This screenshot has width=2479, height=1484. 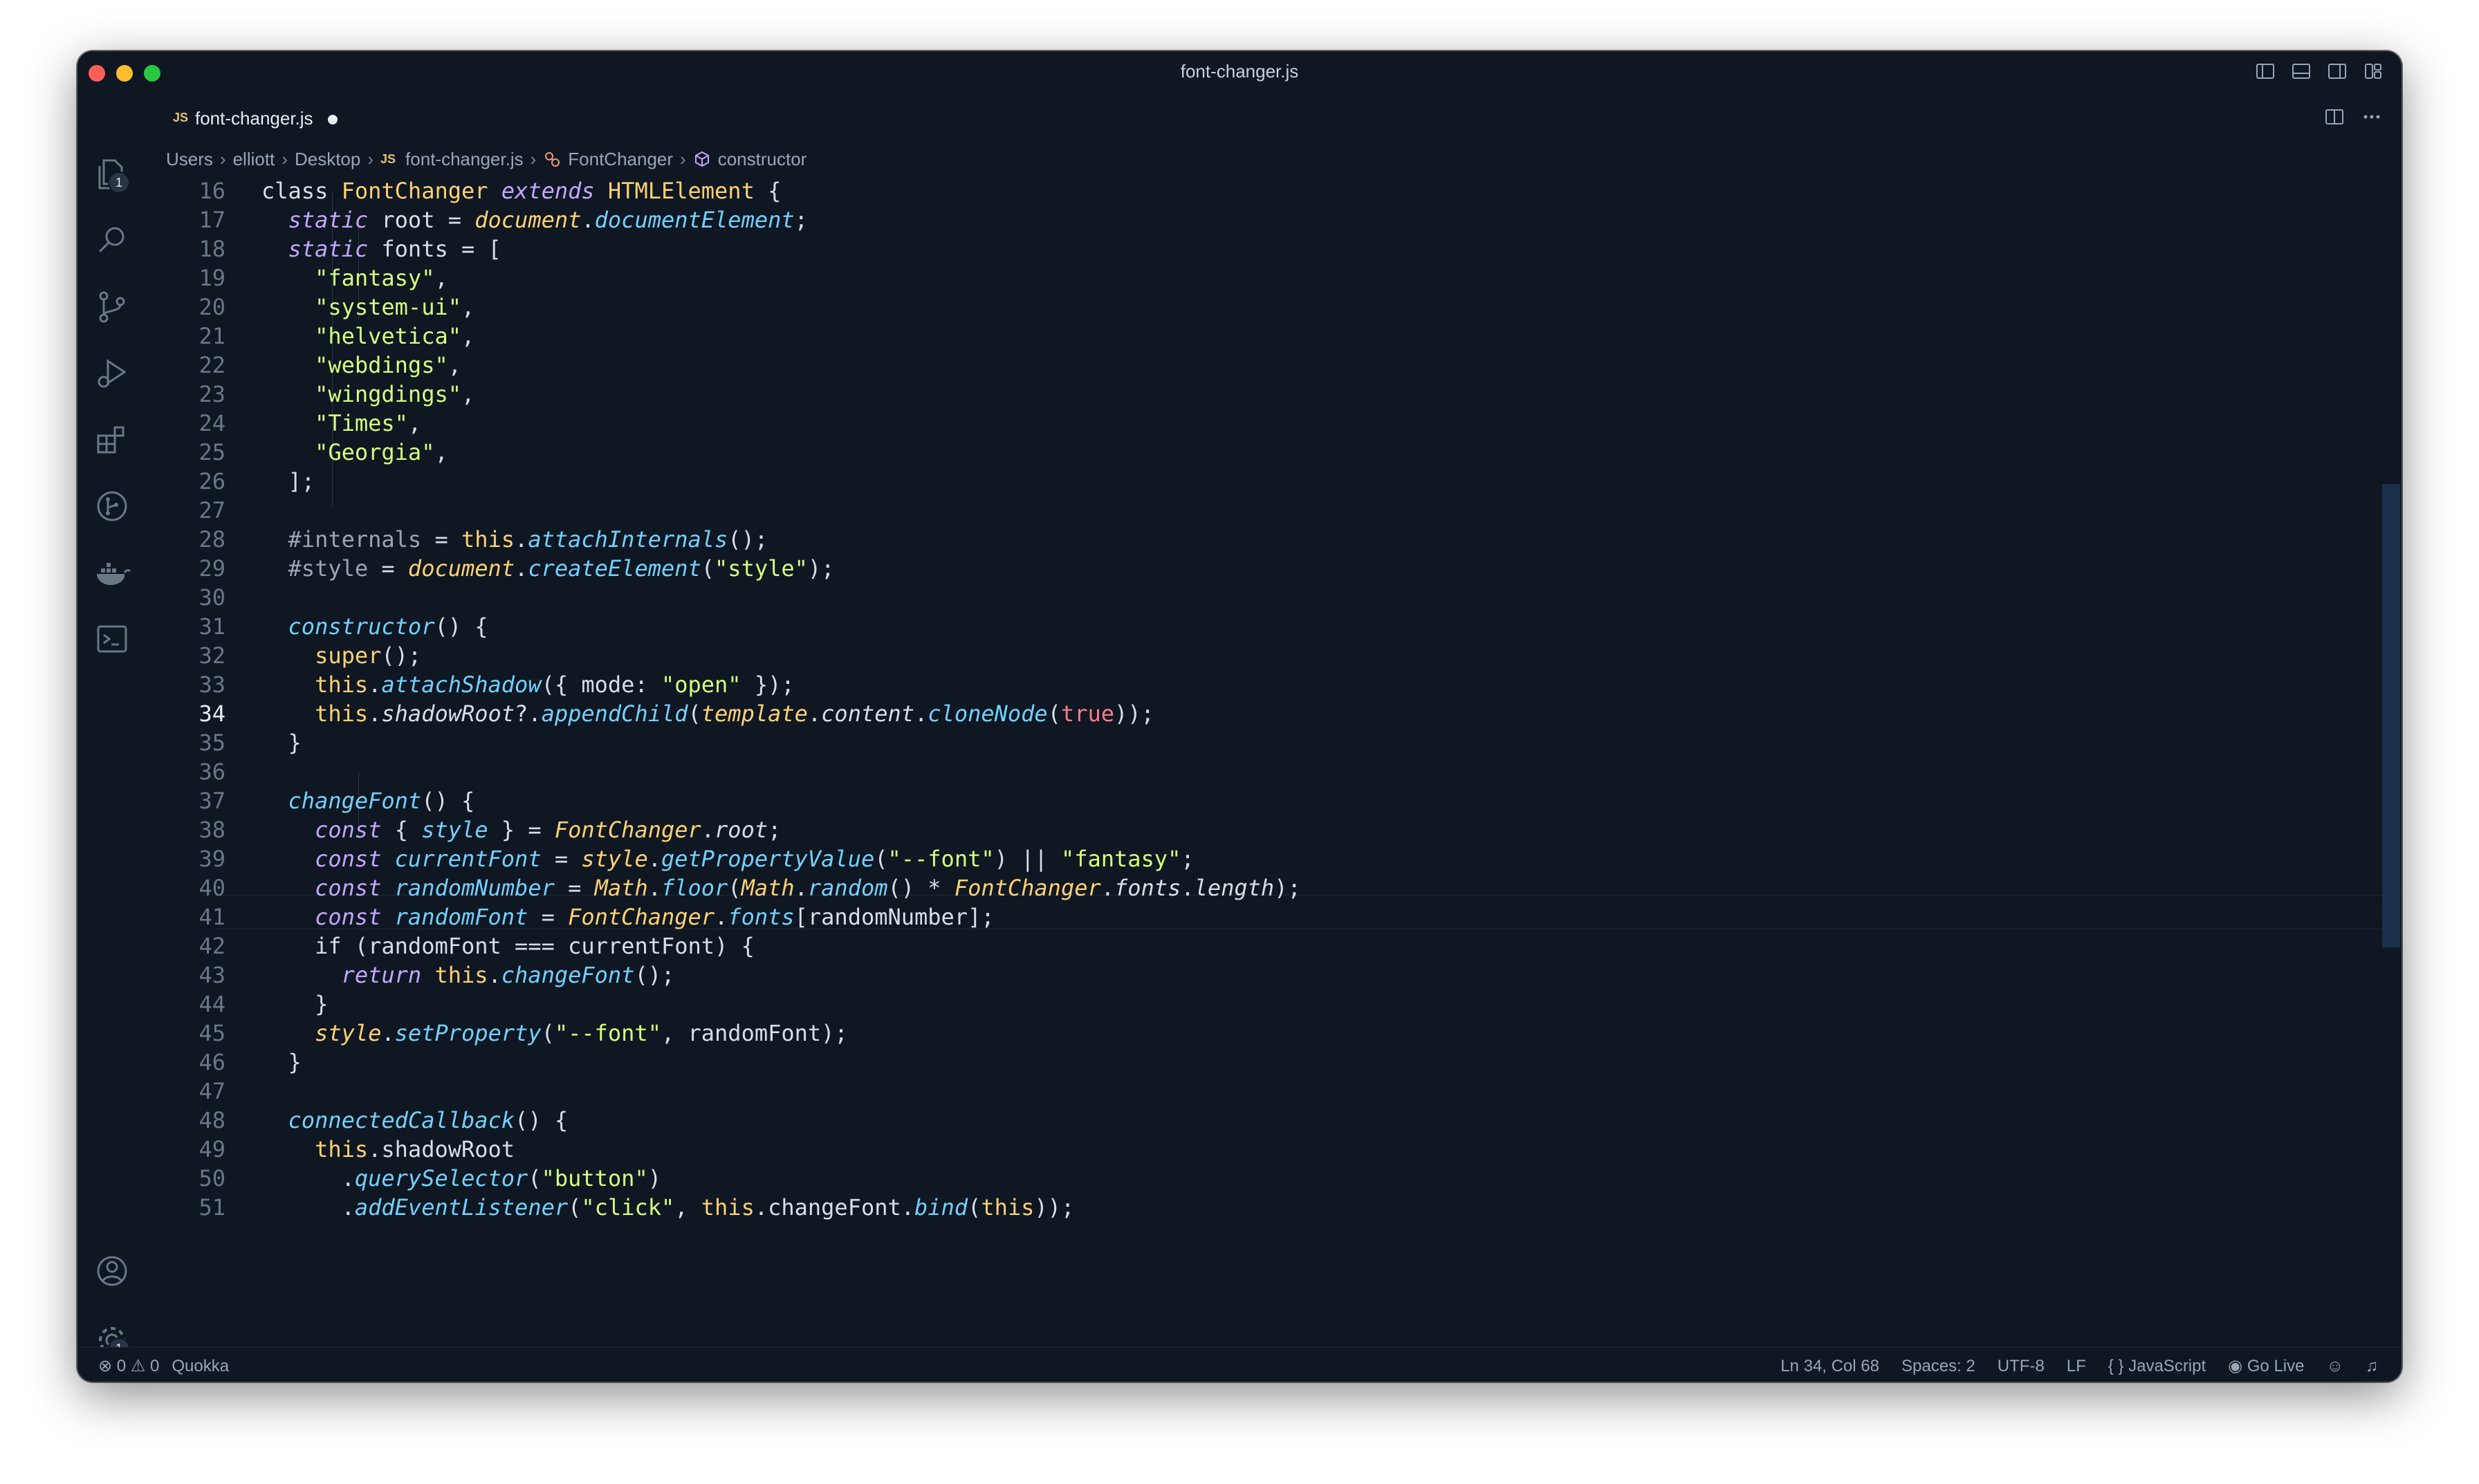 What do you see at coordinates (1267, 1004) in the screenshot?
I see `code-line: 44 }` at bounding box center [1267, 1004].